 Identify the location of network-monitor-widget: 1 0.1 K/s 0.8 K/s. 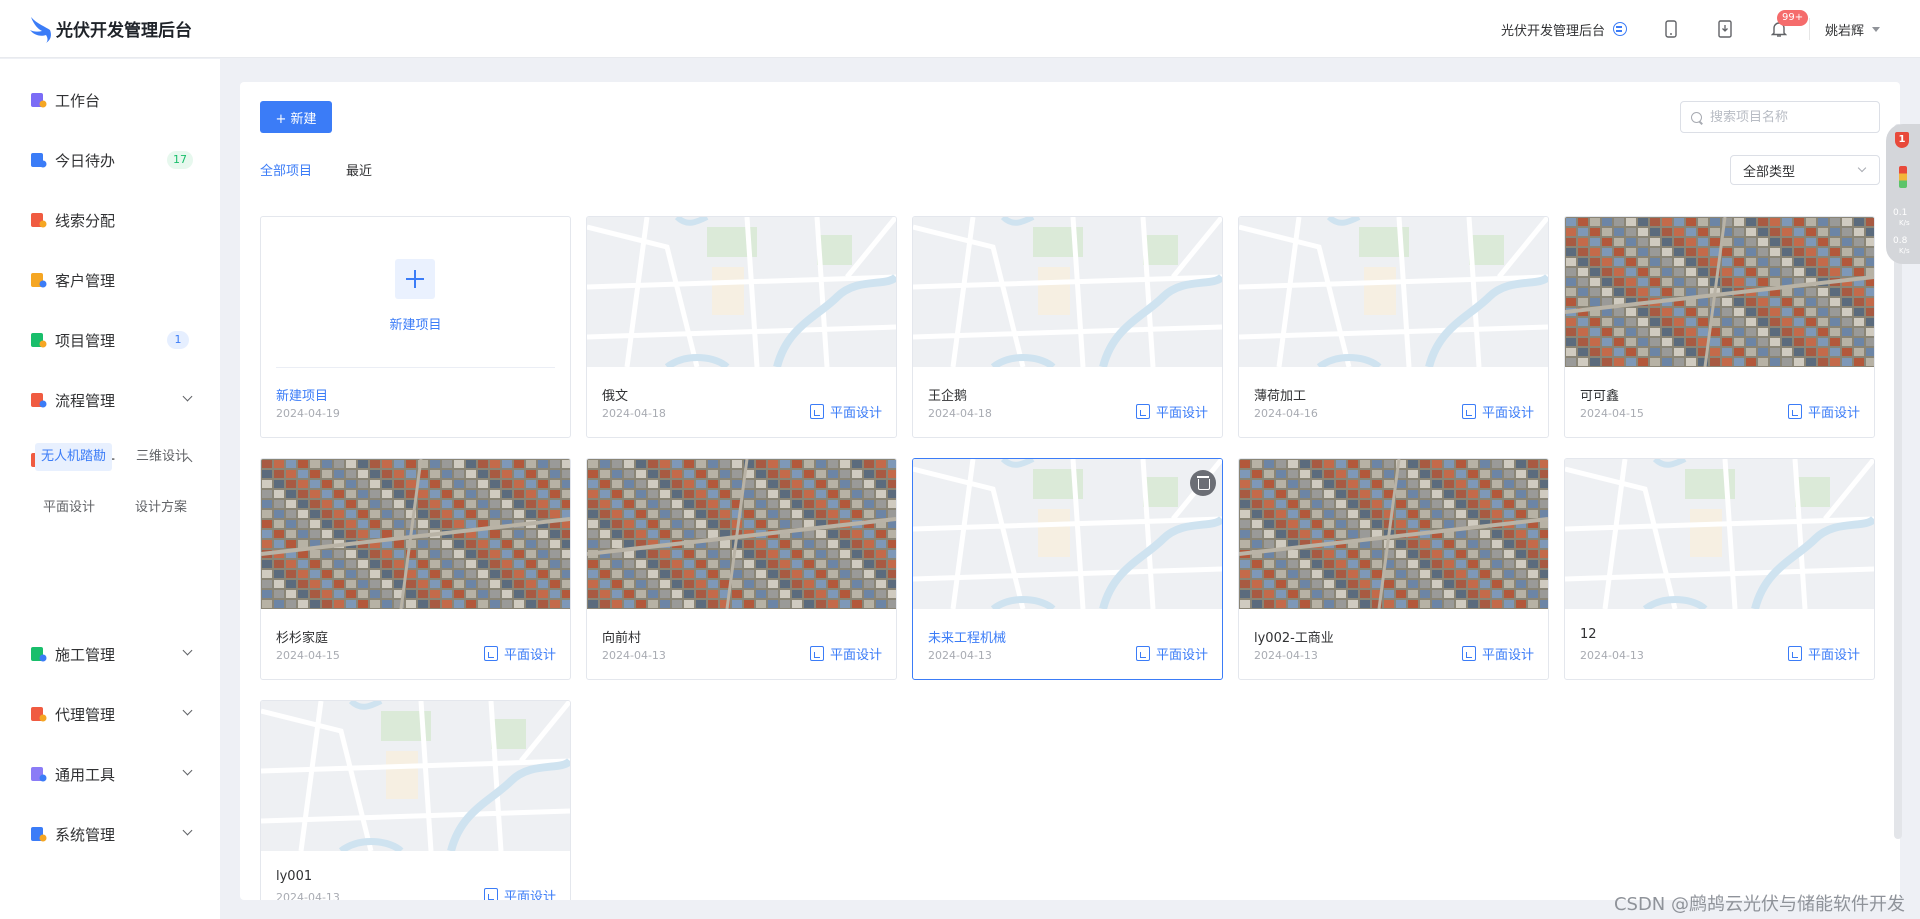
(1903, 194).